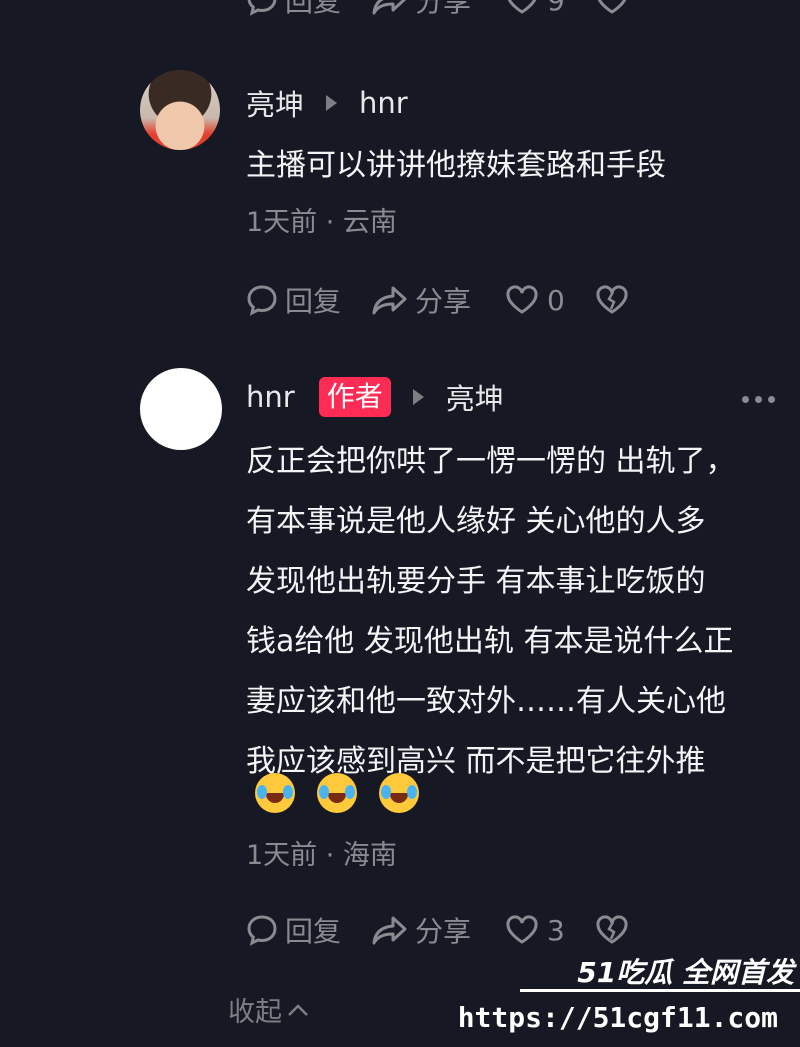 This screenshot has width=800, height=1047. What do you see at coordinates (321, 855) in the screenshot?
I see `comment-meta: 1天前 · 海南` at bounding box center [321, 855].